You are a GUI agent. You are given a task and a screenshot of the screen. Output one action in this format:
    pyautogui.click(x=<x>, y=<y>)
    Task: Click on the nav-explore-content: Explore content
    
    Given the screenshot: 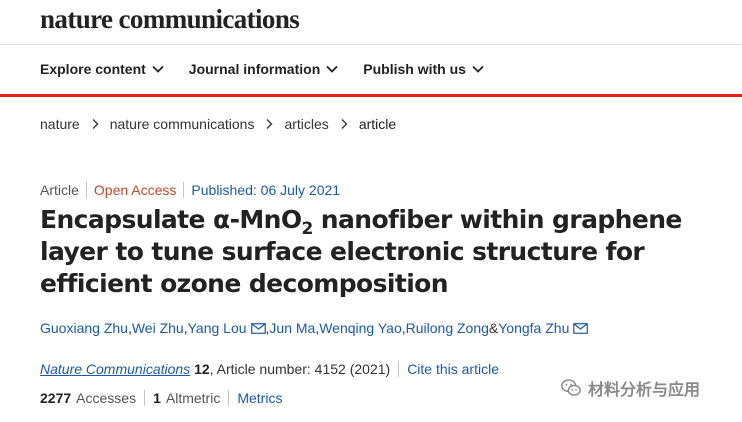 What is the action you would take?
    pyautogui.click(x=102, y=69)
    